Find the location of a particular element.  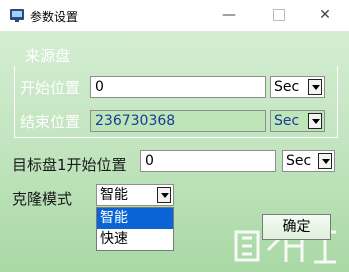

minimize-icon: — is located at coordinates (229, 15).